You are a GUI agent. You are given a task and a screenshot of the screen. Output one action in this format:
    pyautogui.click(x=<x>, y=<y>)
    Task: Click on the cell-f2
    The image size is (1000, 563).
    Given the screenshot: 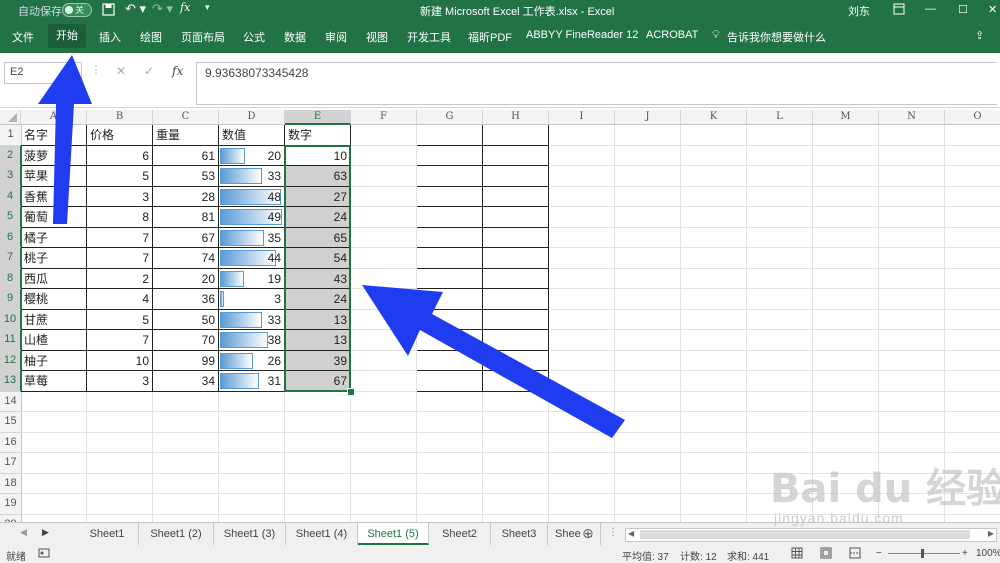 What is the action you would take?
    pyautogui.click(x=384, y=155)
    